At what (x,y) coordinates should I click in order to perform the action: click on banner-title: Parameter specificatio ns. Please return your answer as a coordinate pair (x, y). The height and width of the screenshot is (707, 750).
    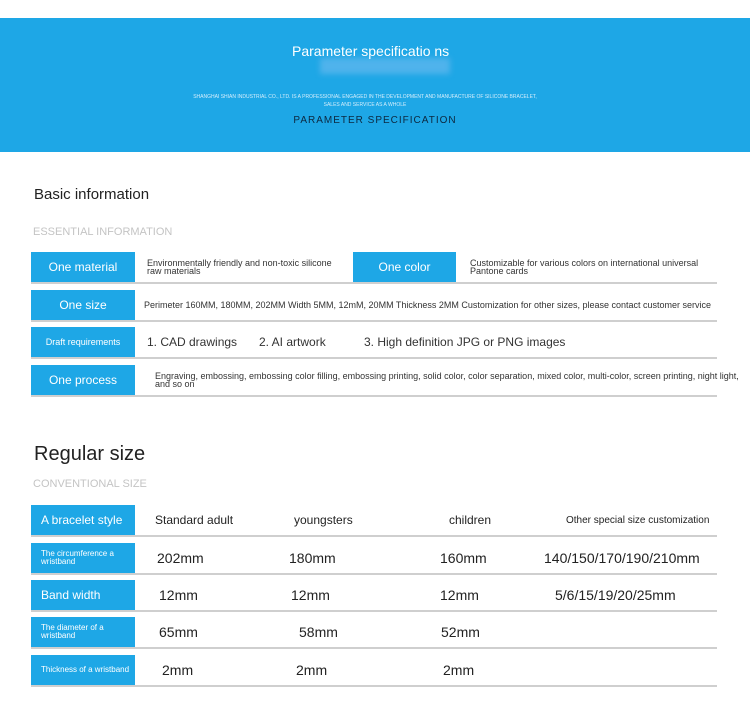
    Looking at the image, I should click on (371, 51).